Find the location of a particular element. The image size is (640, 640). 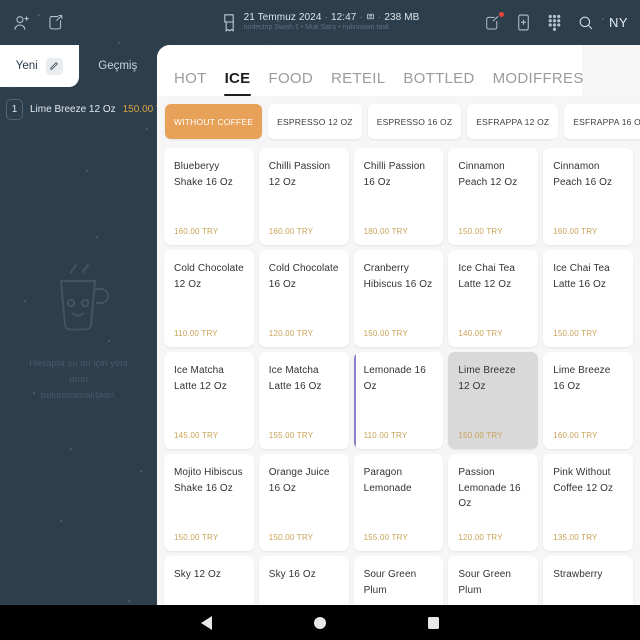

product-card: Lime Breeze 12 Oz 150.00 TRY is located at coordinates (493, 400).